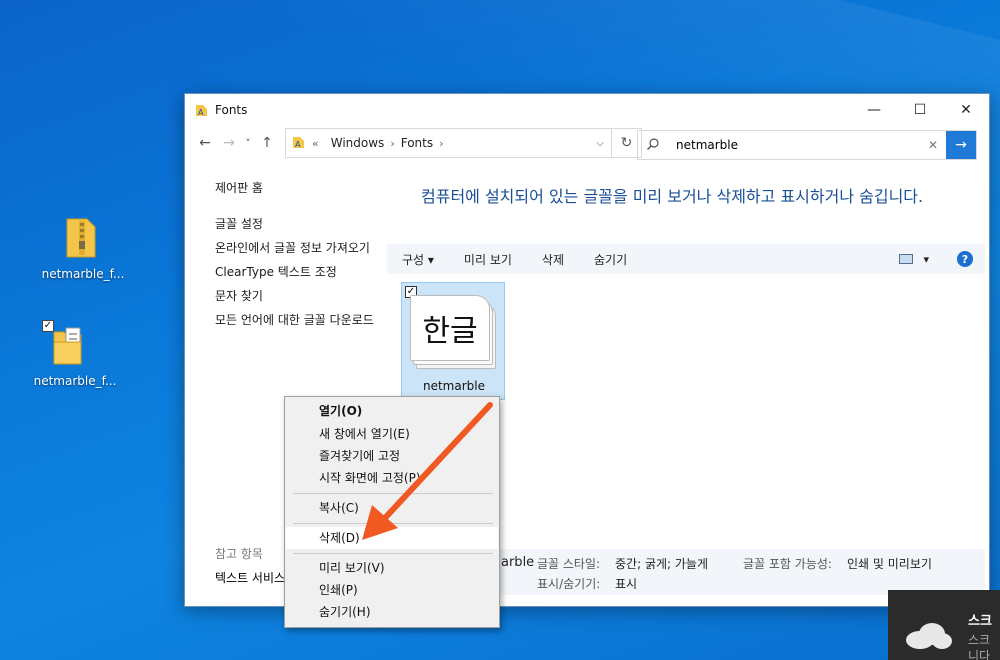 The image size is (1000, 660). I want to click on delete-button: 삭제, so click(553, 259).